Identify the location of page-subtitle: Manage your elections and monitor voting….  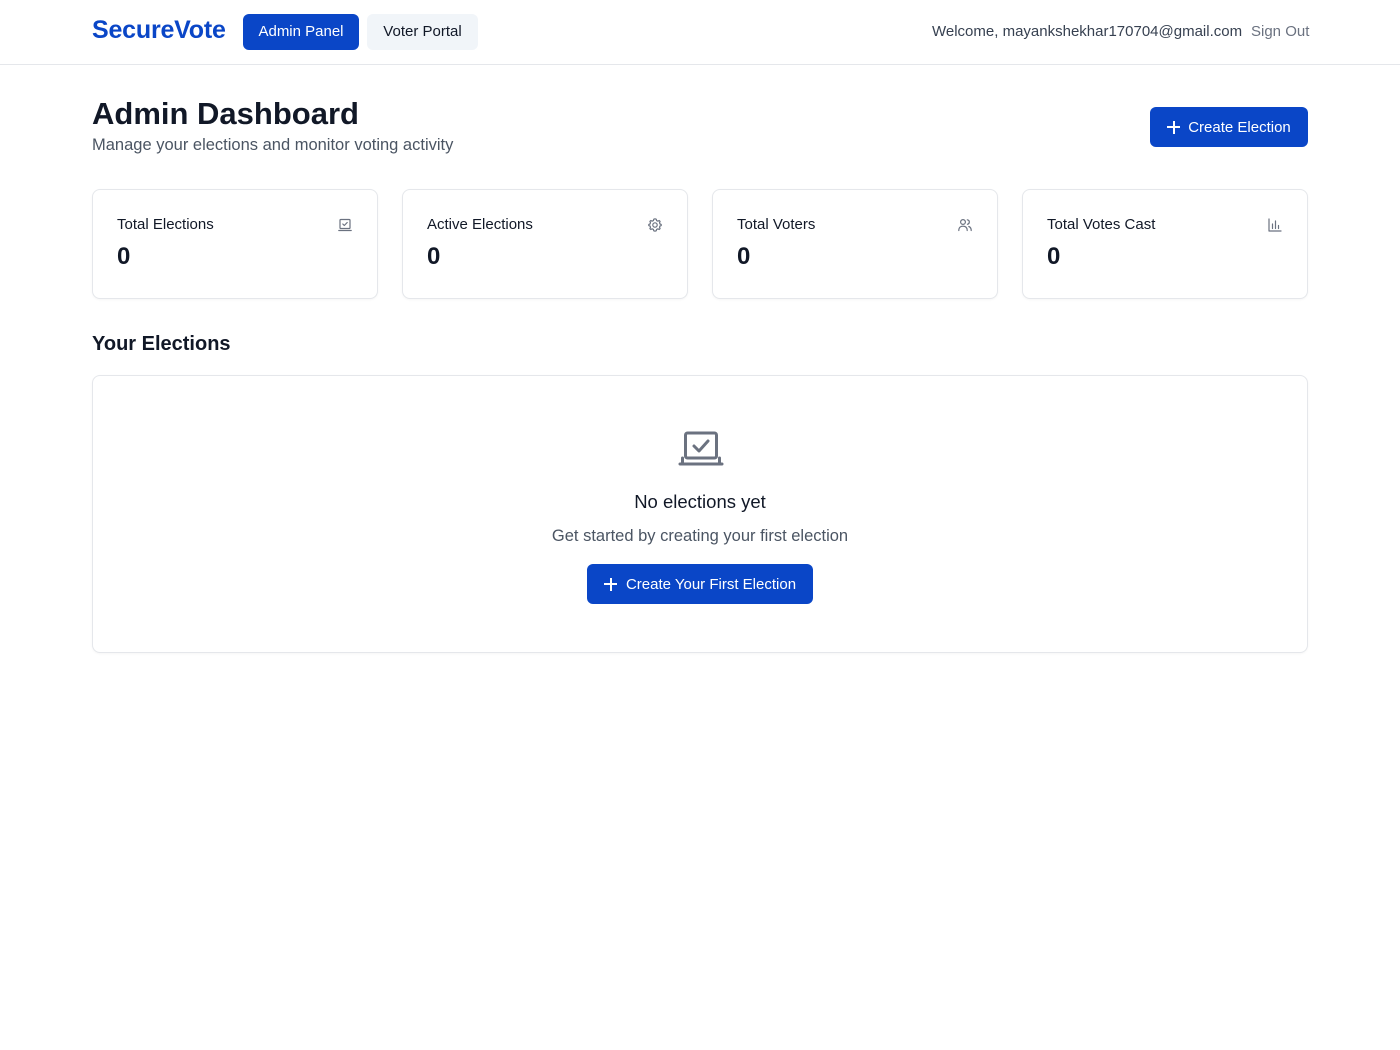
(273, 145).